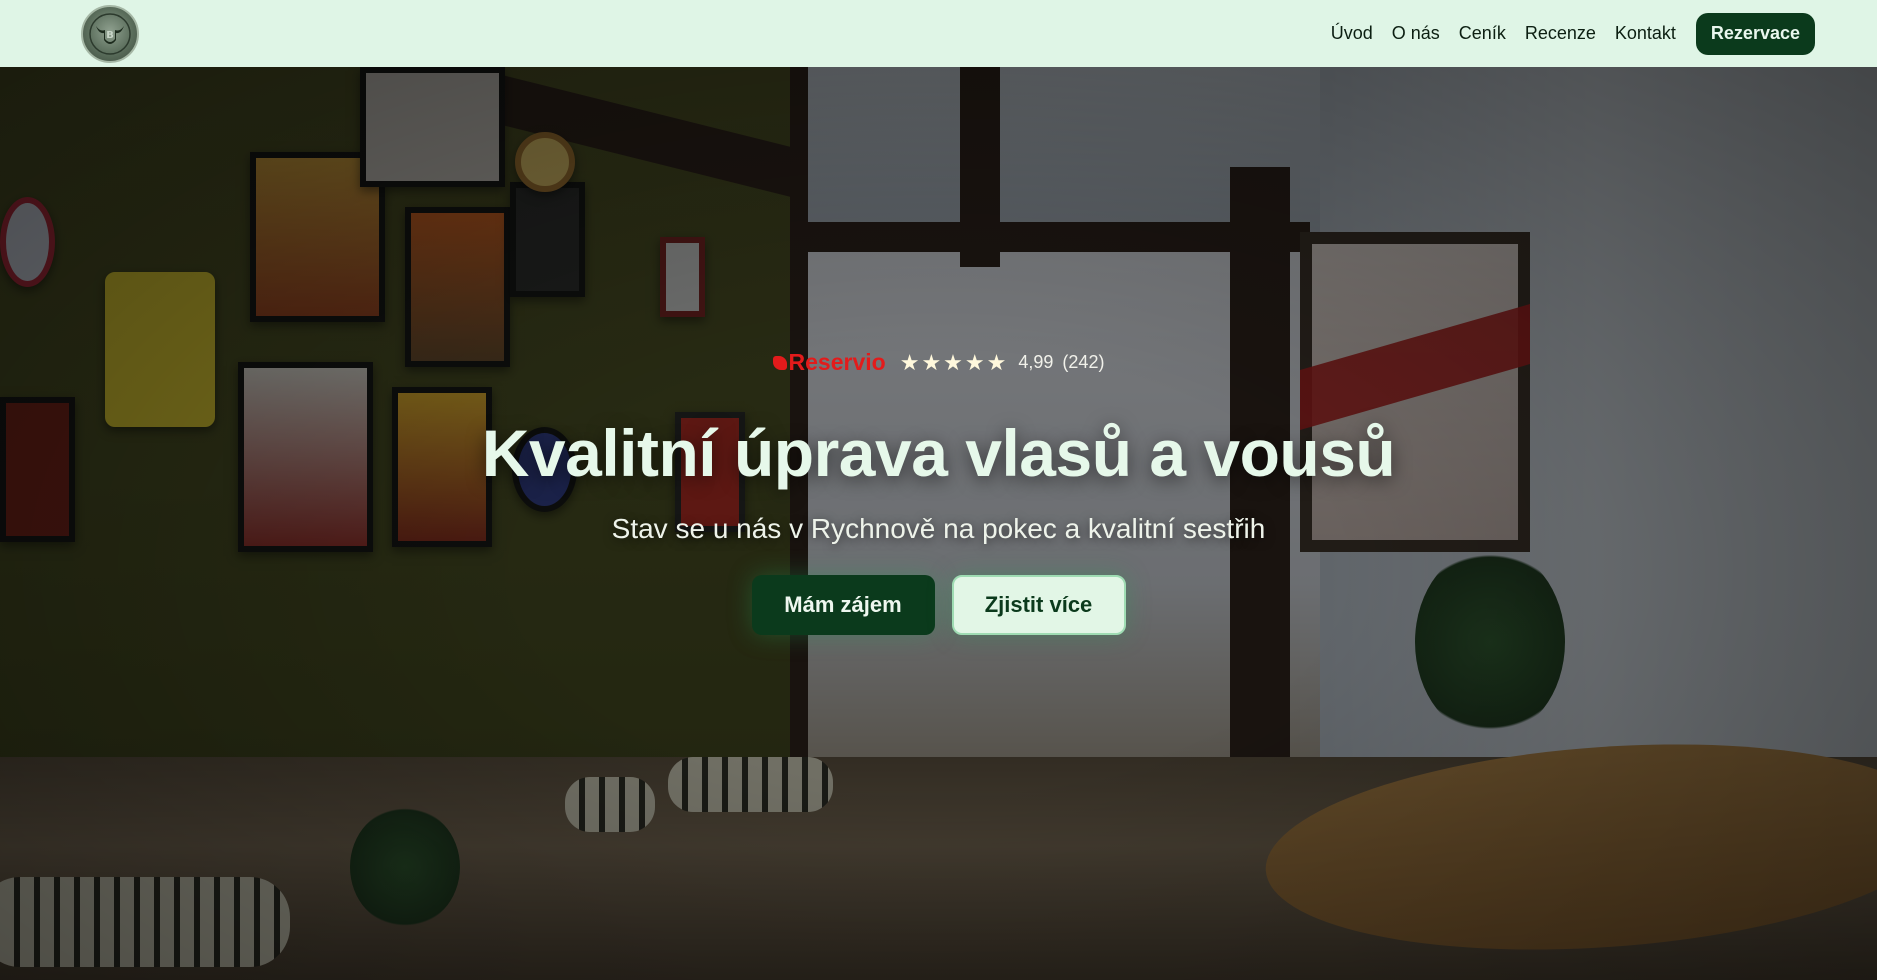 The image size is (1877, 980). Describe the element at coordinates (938, 605) in the screenshot. I see `hero-buttons: Mám zájem Zjistit více` at that location.